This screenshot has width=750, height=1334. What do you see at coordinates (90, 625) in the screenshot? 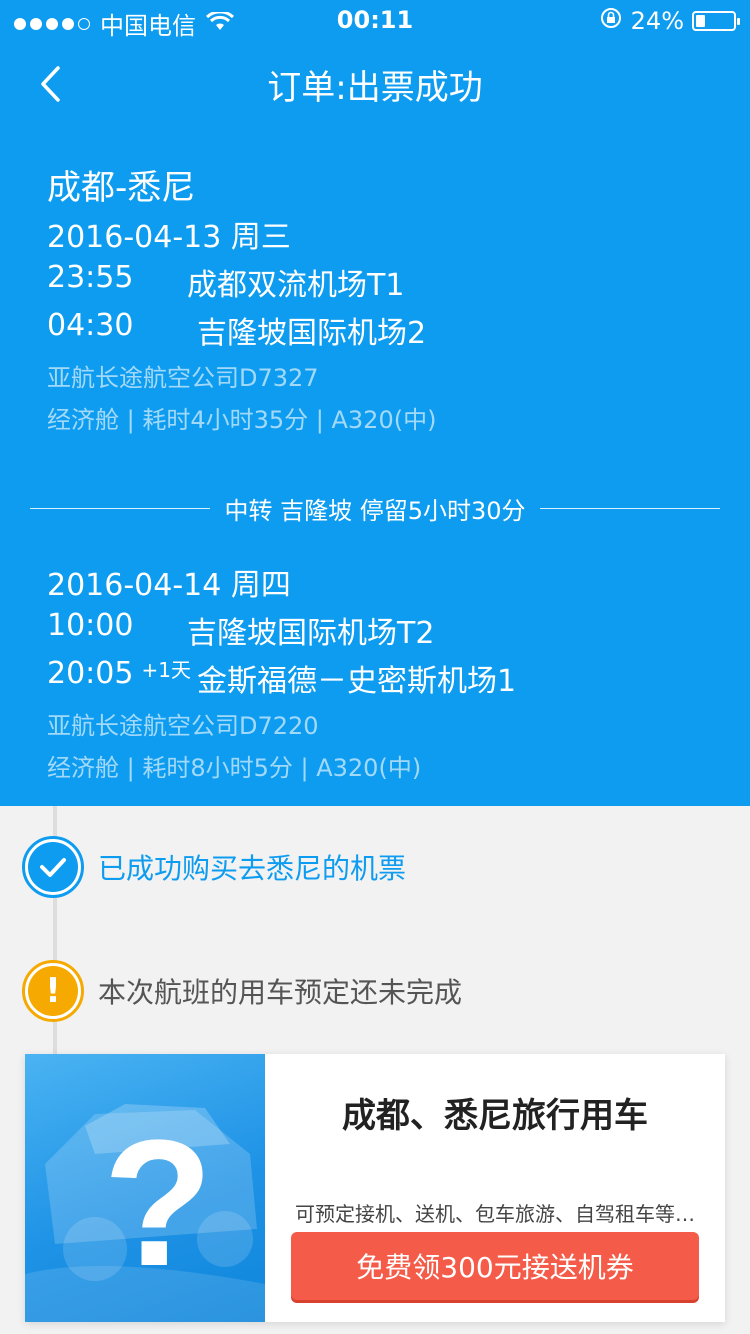
I see `departure-time: 10:00` at bounding box center [90, 625].